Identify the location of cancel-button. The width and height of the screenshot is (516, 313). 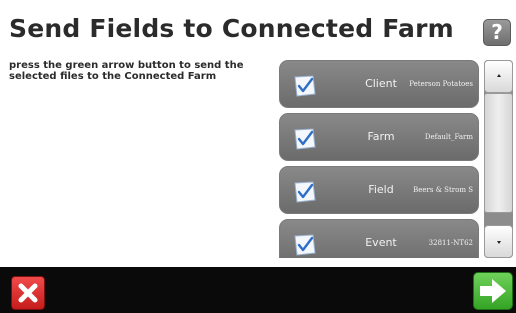
(28, 293).